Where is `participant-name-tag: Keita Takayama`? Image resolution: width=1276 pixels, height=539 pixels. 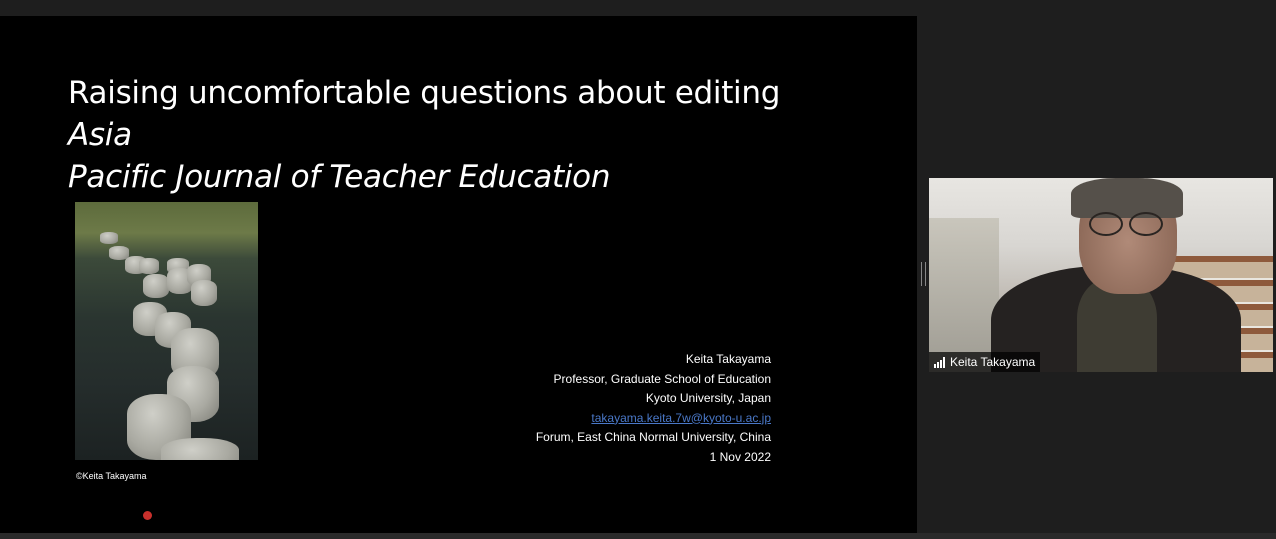
participant-name-tag: Keita Takayama is located at coordinates (985, 362).